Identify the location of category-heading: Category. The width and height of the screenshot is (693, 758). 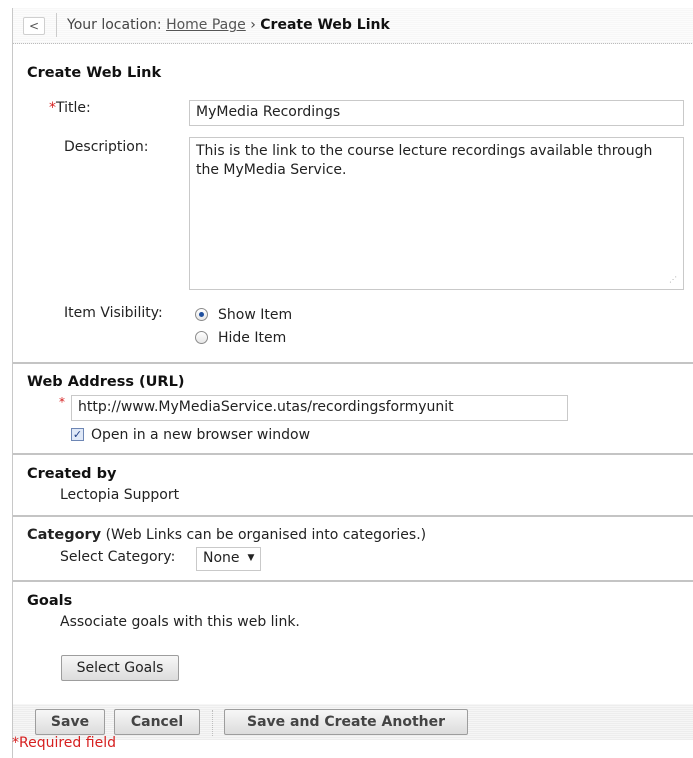
(64, 535).